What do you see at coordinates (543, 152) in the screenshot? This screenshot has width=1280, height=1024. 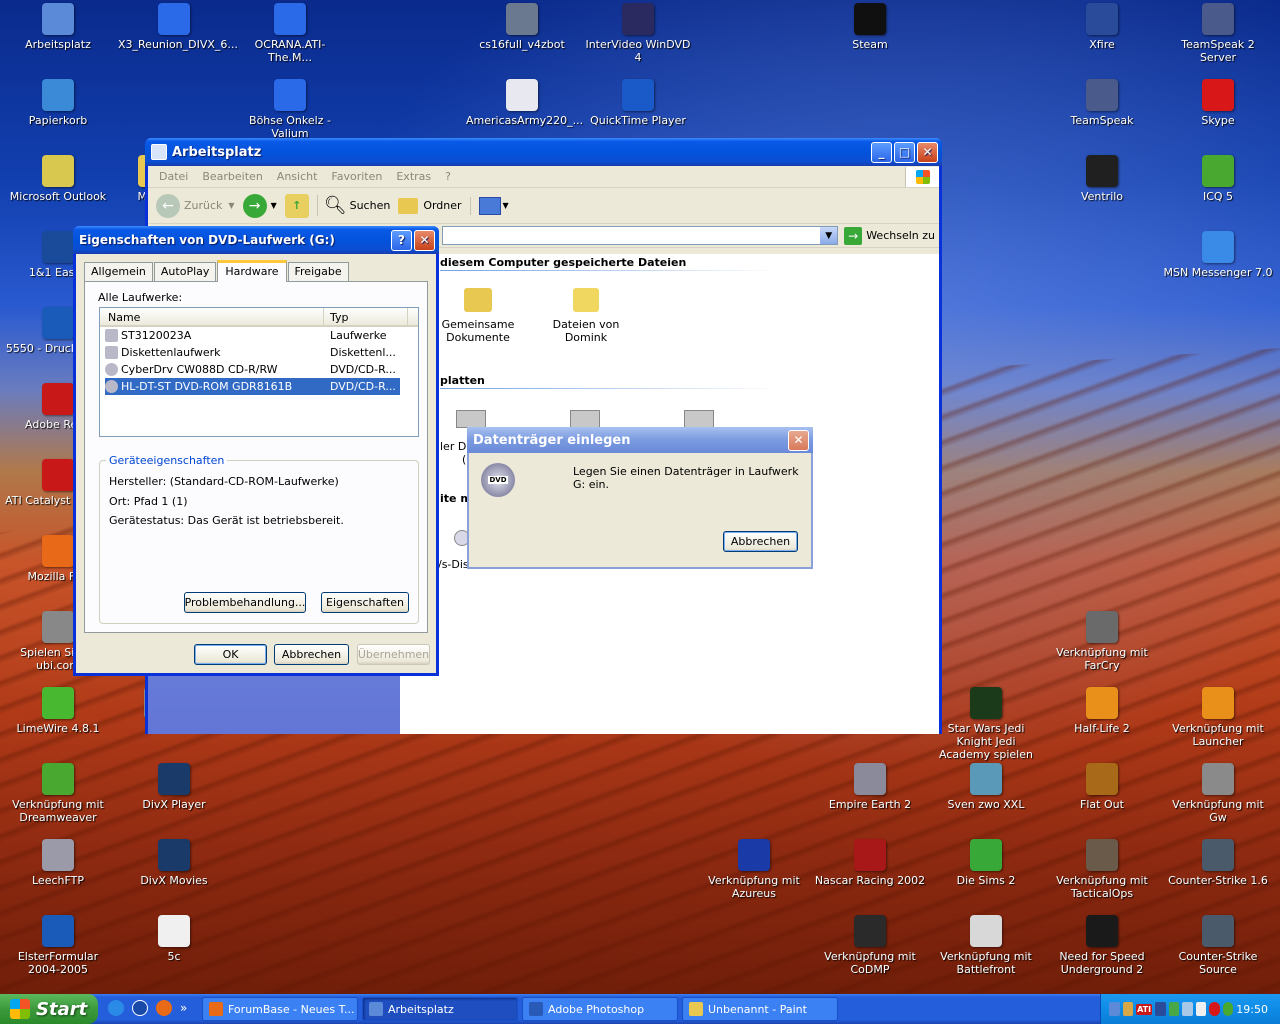 I see `explorer-titlebar: Arbeitsplatz _ □ ✕` at bounding box center [543, 152].